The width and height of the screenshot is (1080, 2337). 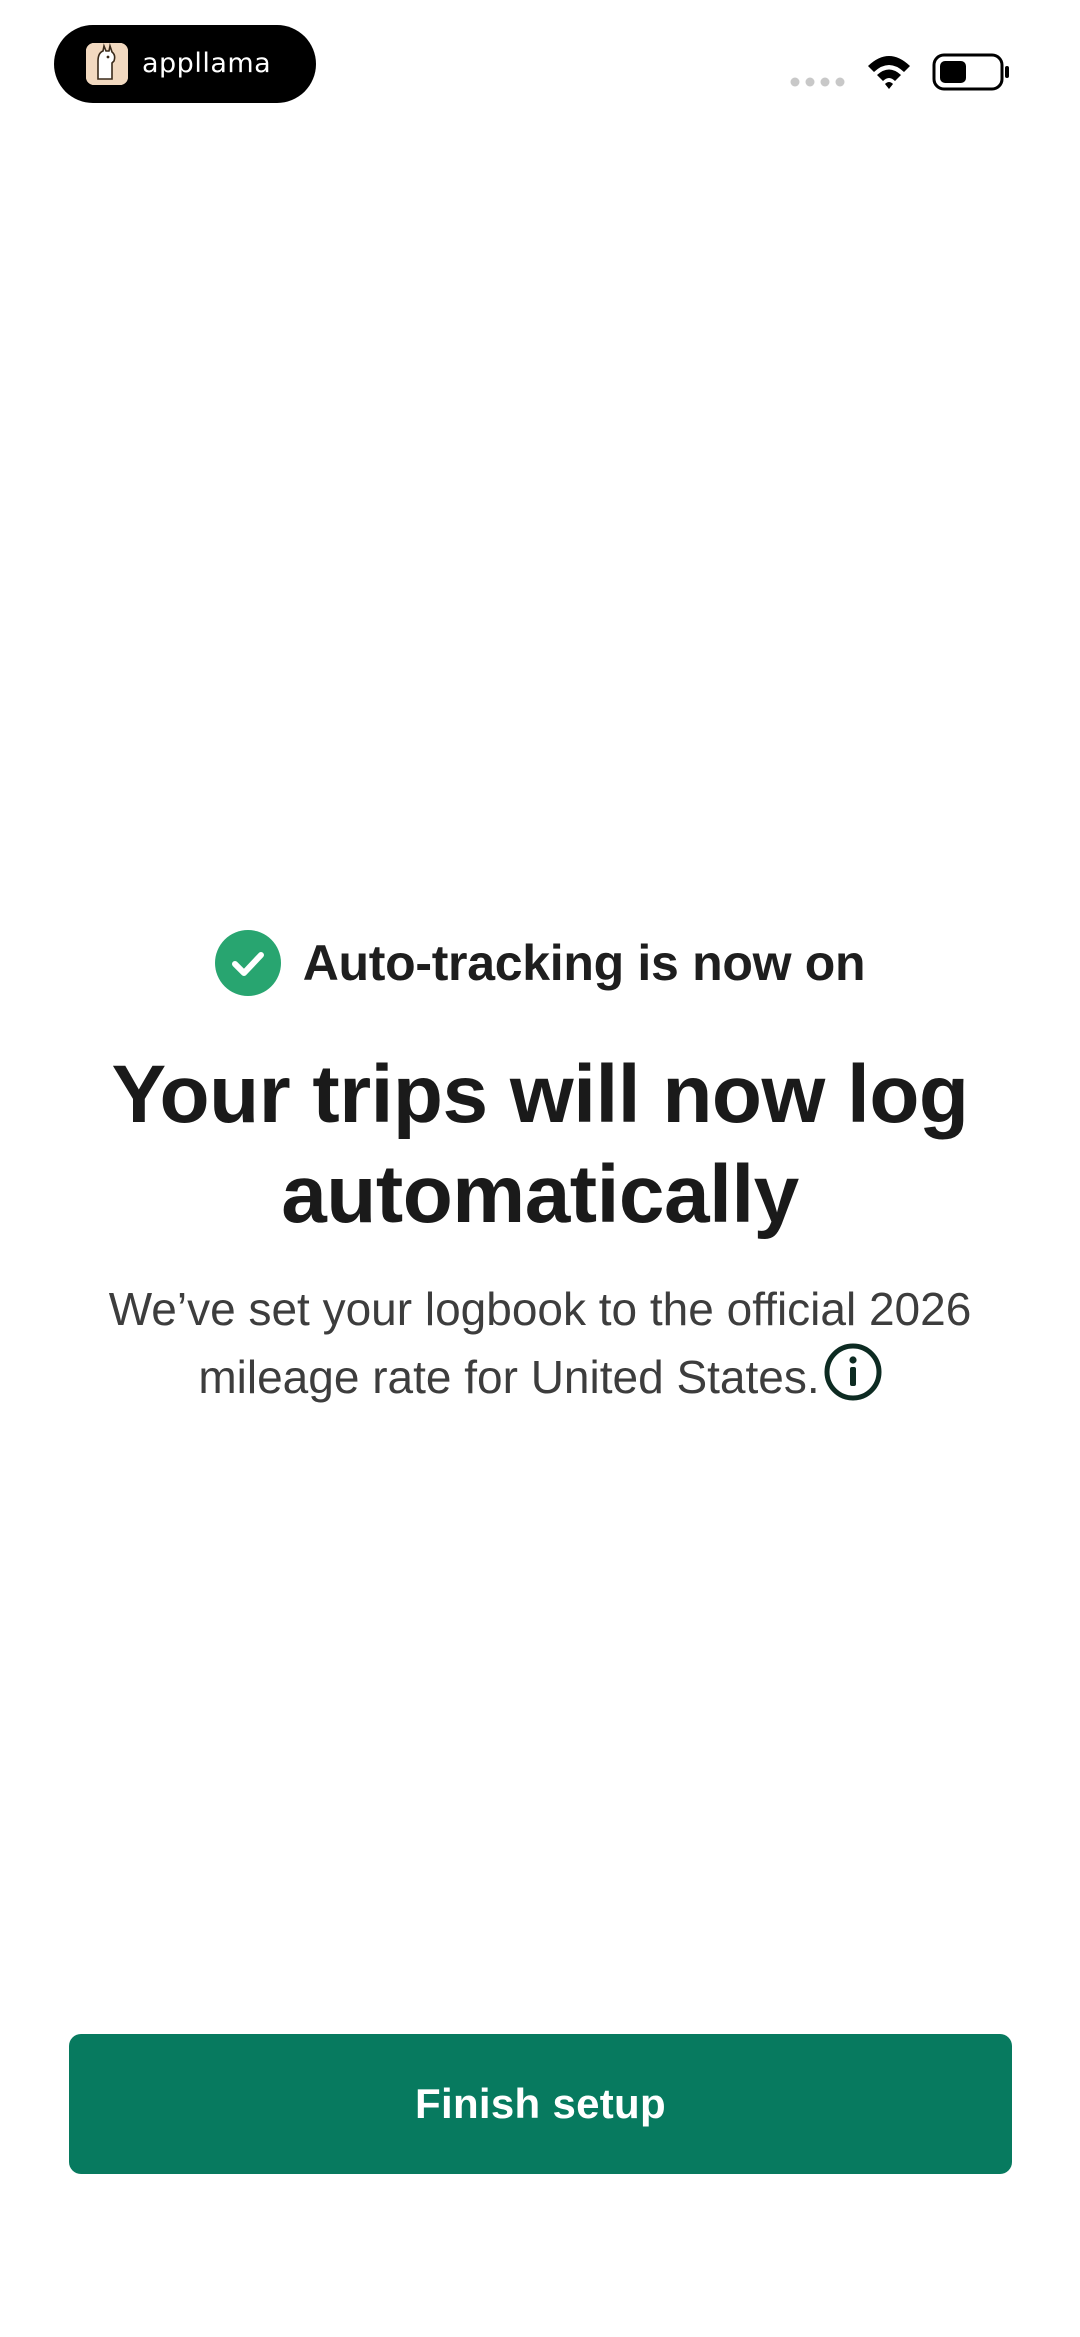 I want to click on tracking-status: Auto-tracking is now on, so click(x=540, y=963).